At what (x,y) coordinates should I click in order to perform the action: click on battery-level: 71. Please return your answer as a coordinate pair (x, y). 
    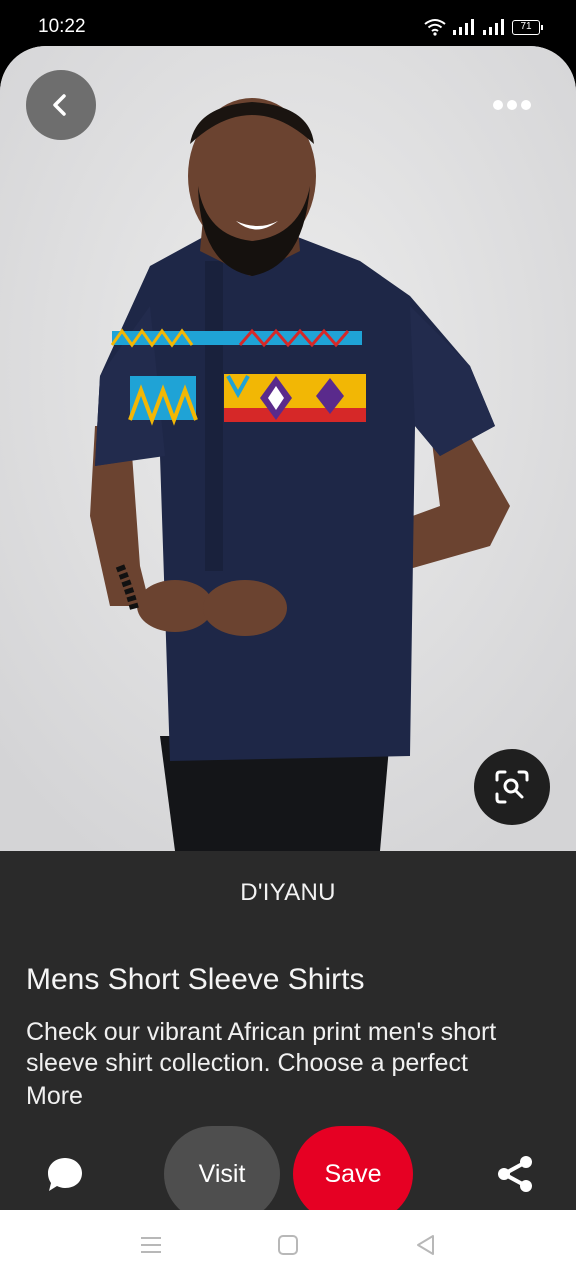
    Looking at the image, I should click on (526, 26).